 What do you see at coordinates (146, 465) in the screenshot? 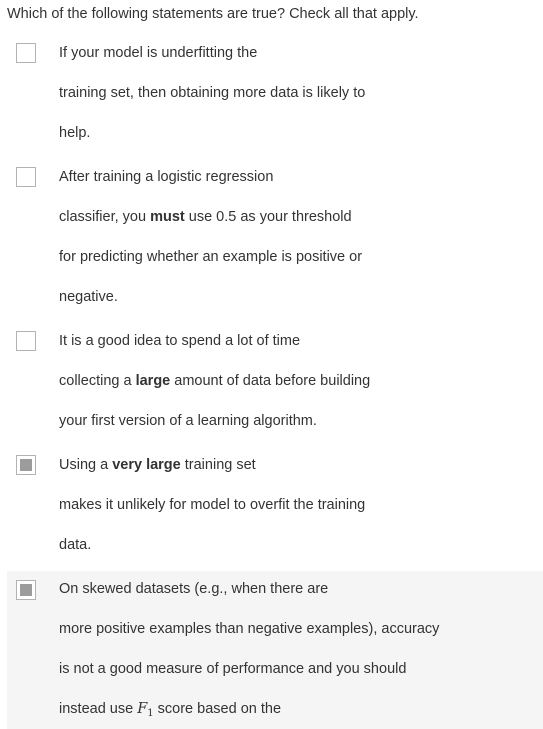
I see `emphasis-very-large: very large` at bounding box center [146, 465].